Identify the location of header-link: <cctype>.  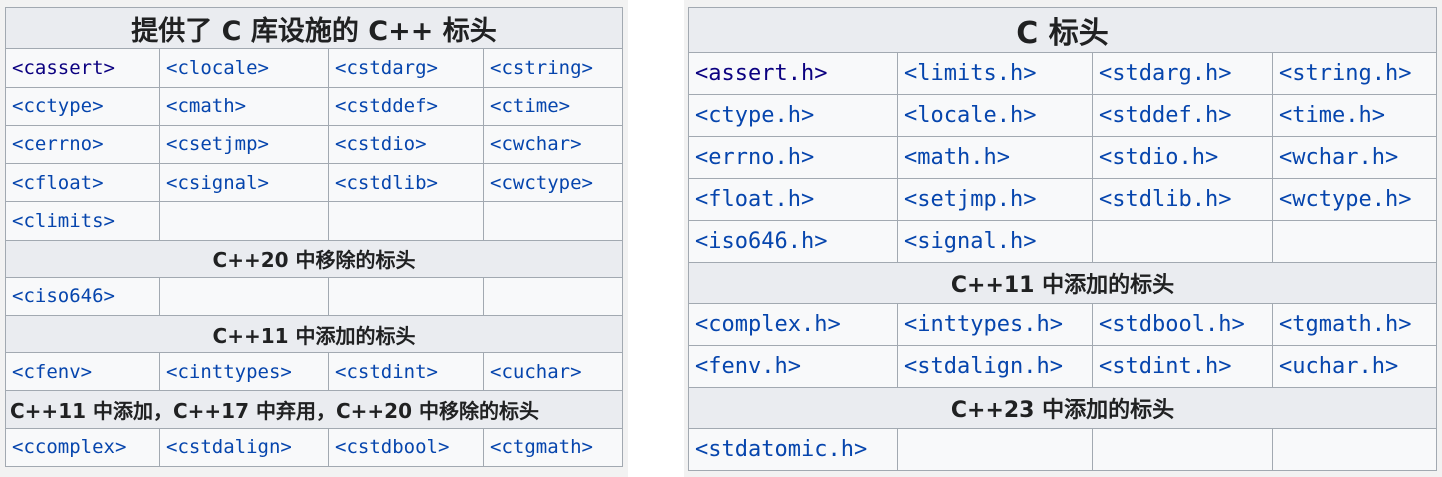
(58, 106).